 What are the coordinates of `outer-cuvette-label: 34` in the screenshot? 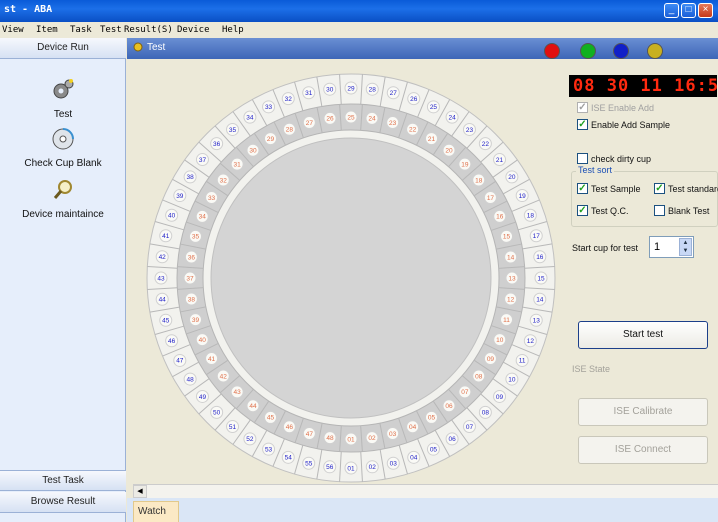 It's located at (250, 117).